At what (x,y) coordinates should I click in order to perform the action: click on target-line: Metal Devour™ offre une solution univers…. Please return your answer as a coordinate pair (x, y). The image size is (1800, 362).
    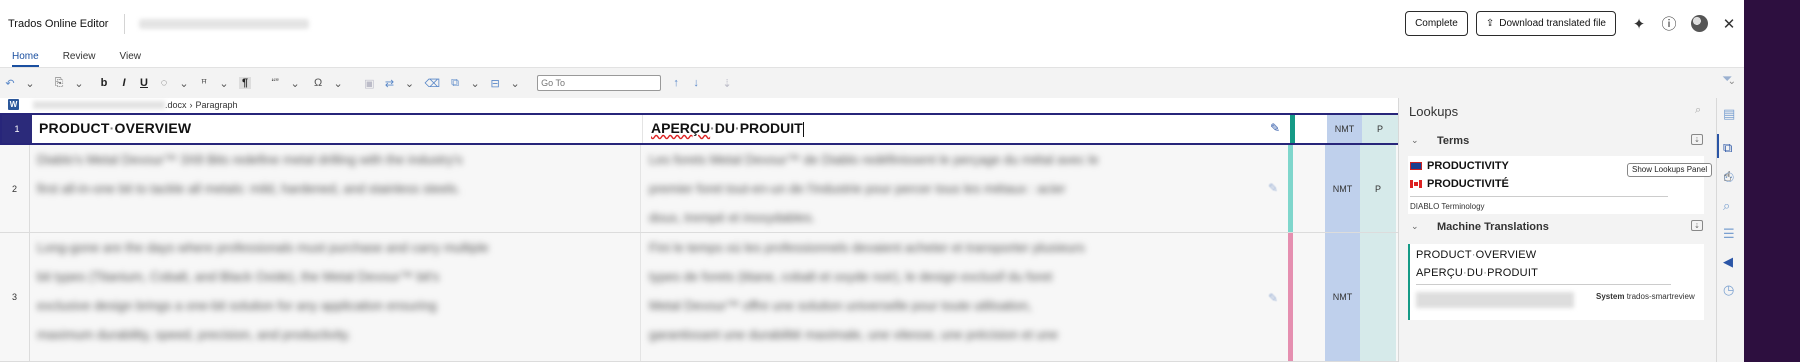
    Looking at the image, I should click on (840, 305).